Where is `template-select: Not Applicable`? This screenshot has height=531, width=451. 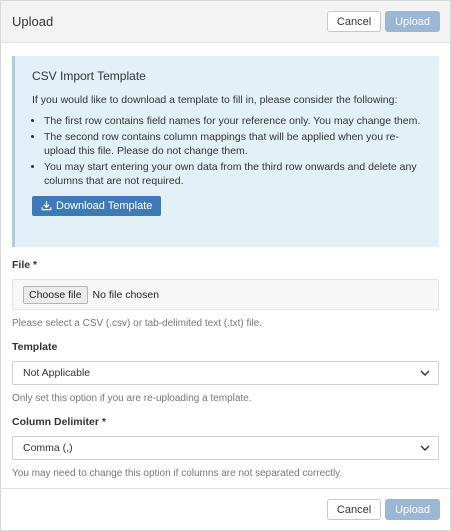
template-select: Not Applicable is located at coordinates (225, 373).